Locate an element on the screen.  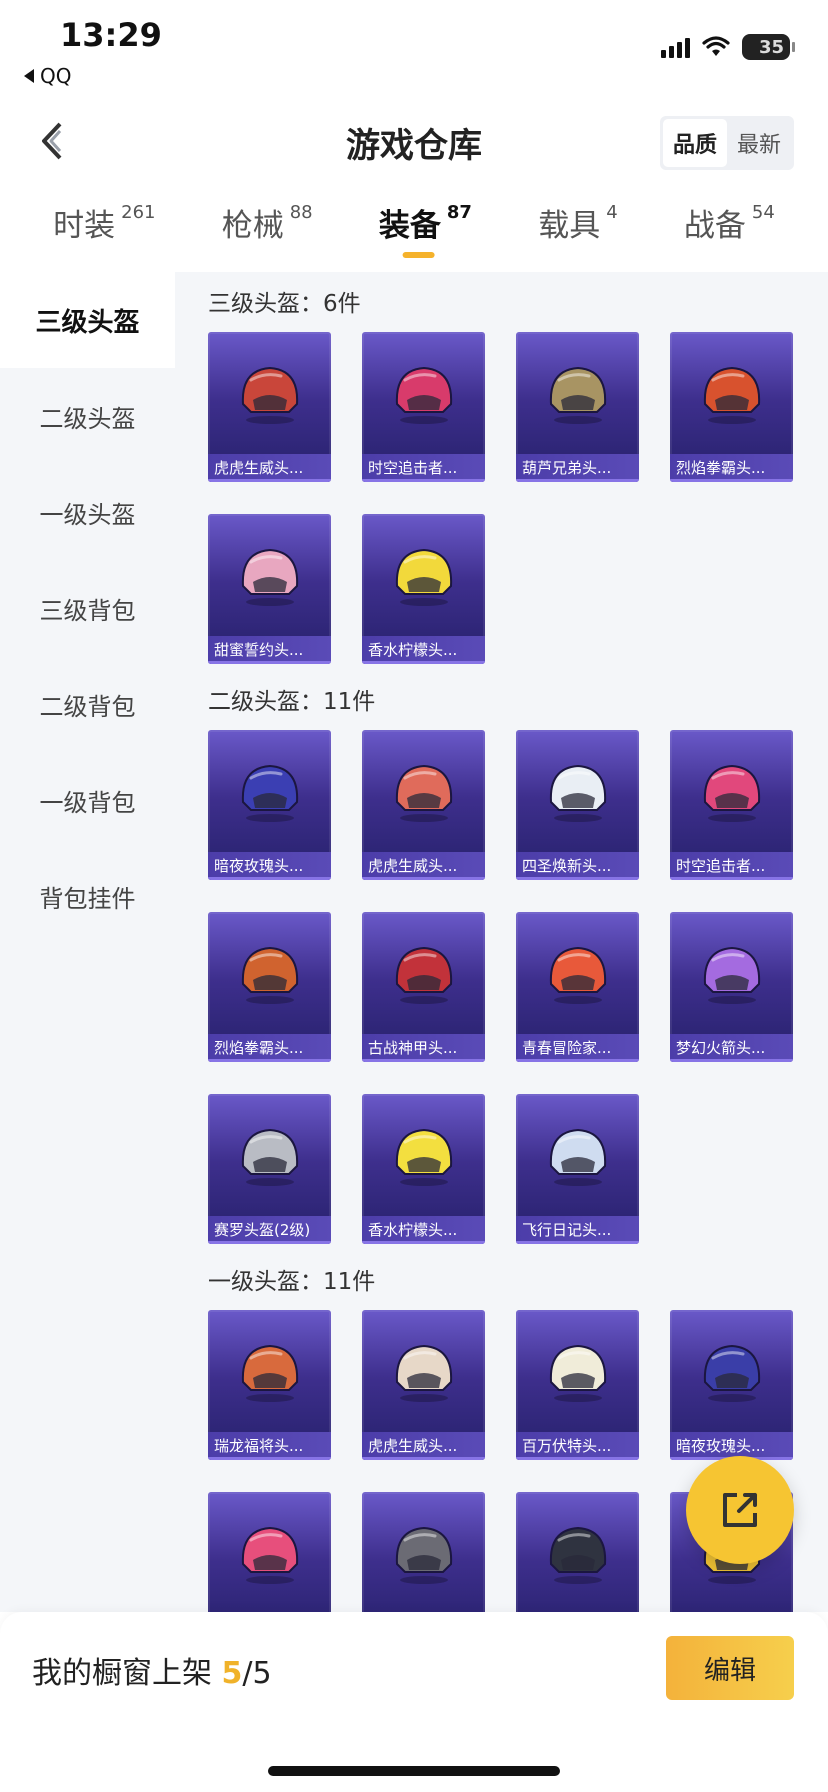
back-app-label: QQ is located at coordinates (56, 76).